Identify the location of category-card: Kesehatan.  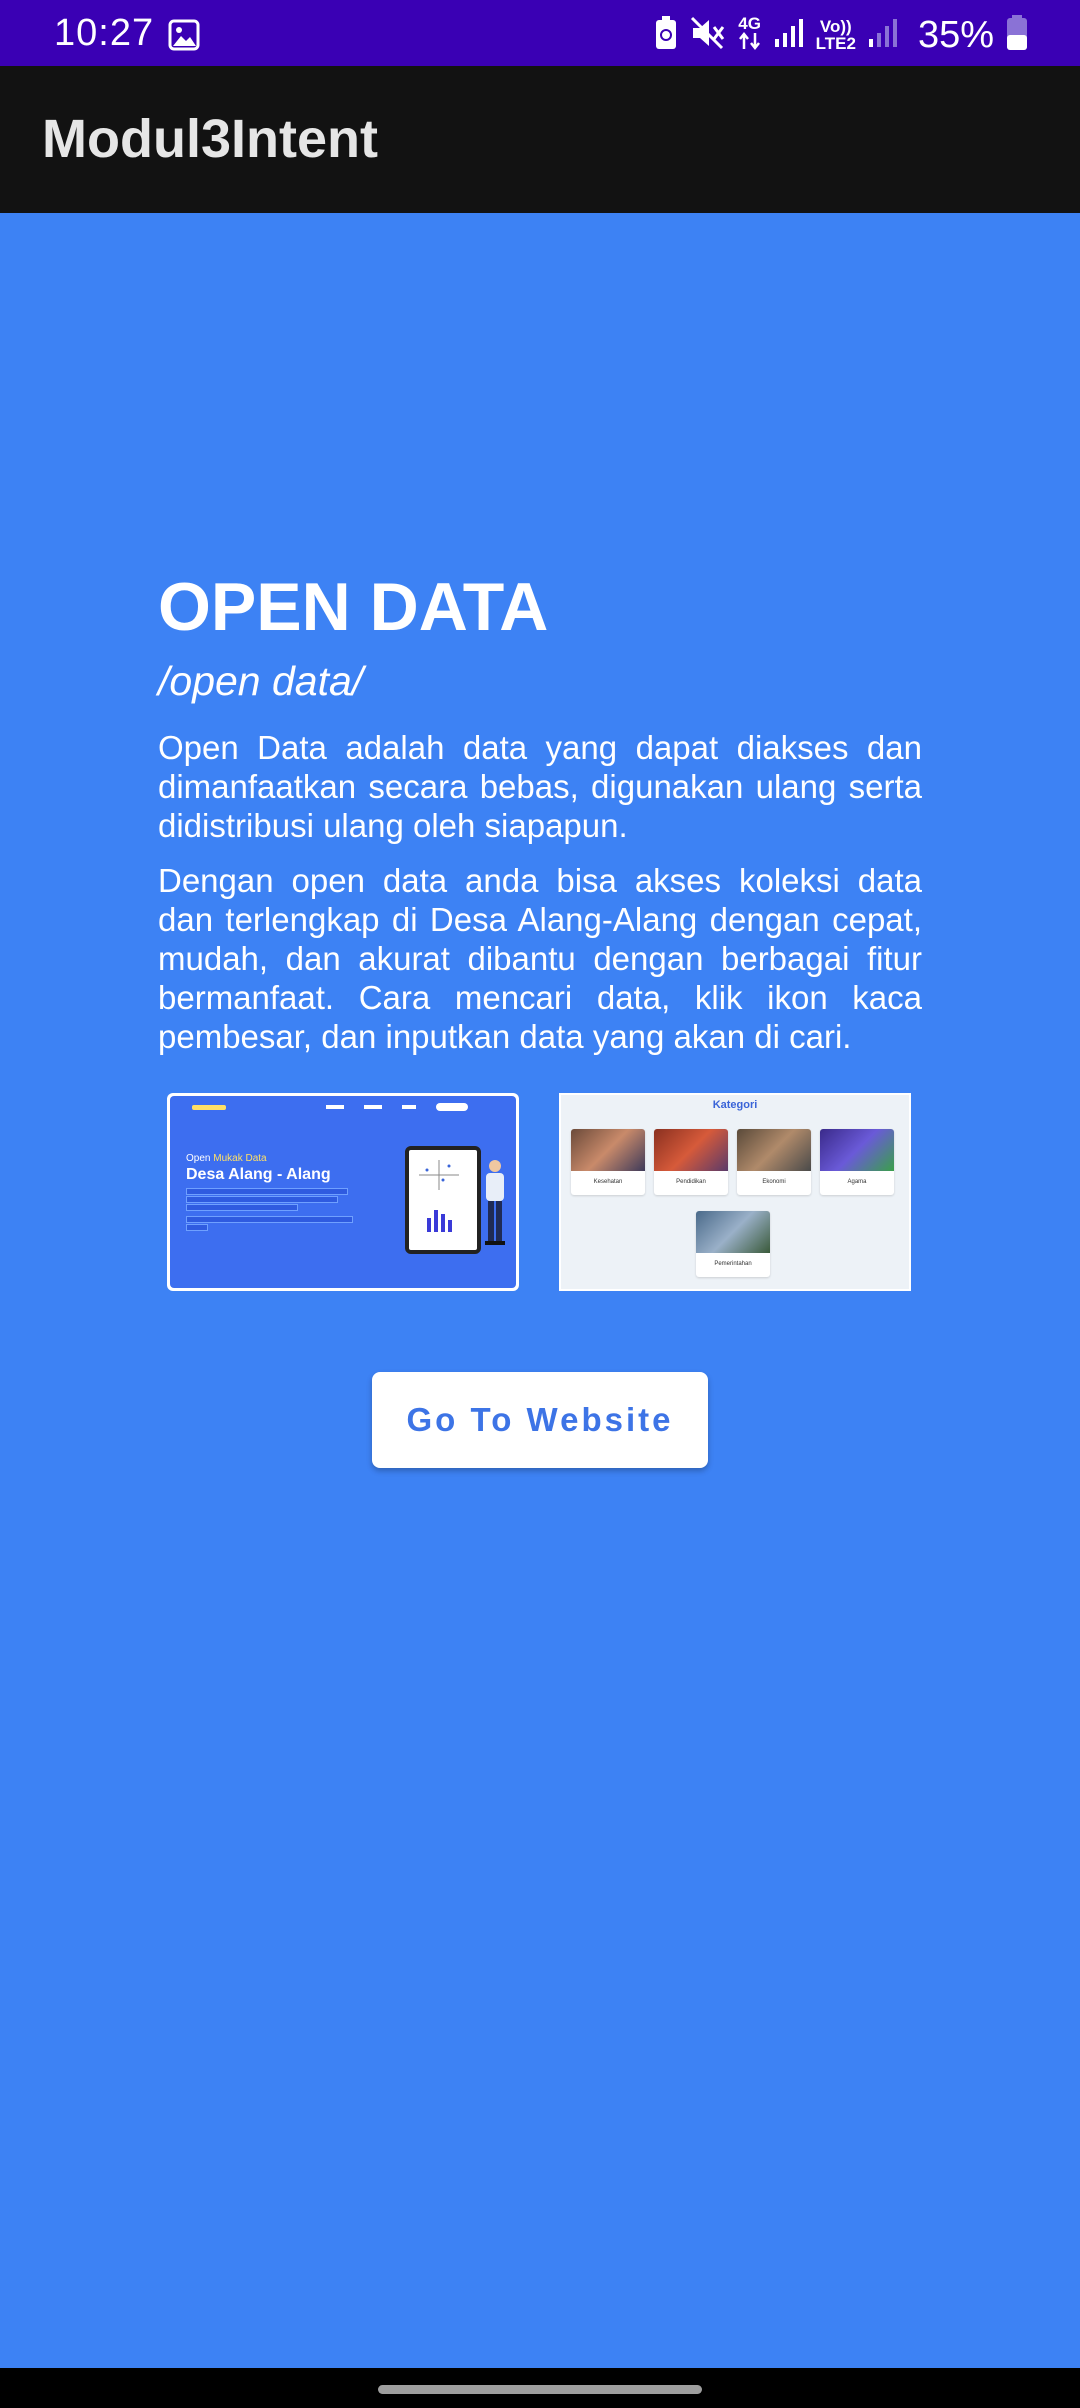
(608, 1162).